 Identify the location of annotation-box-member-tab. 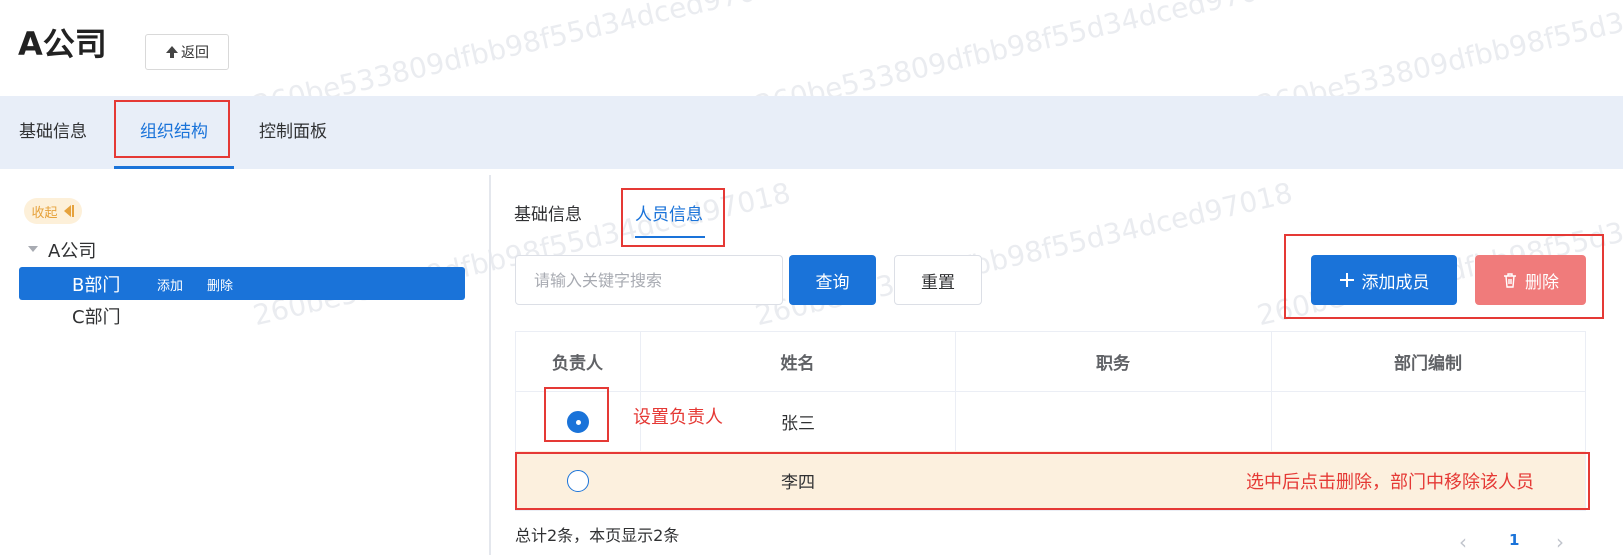
(673, 217).